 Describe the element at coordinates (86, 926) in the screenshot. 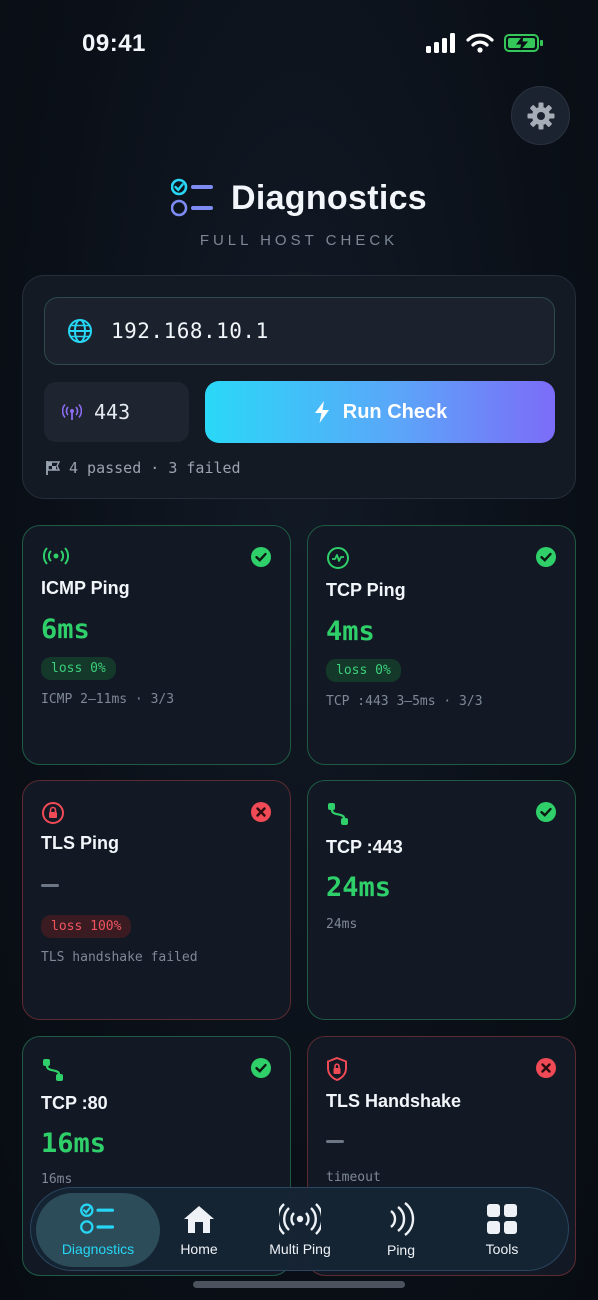

I see `loss-badge: loss 100%` at that location.